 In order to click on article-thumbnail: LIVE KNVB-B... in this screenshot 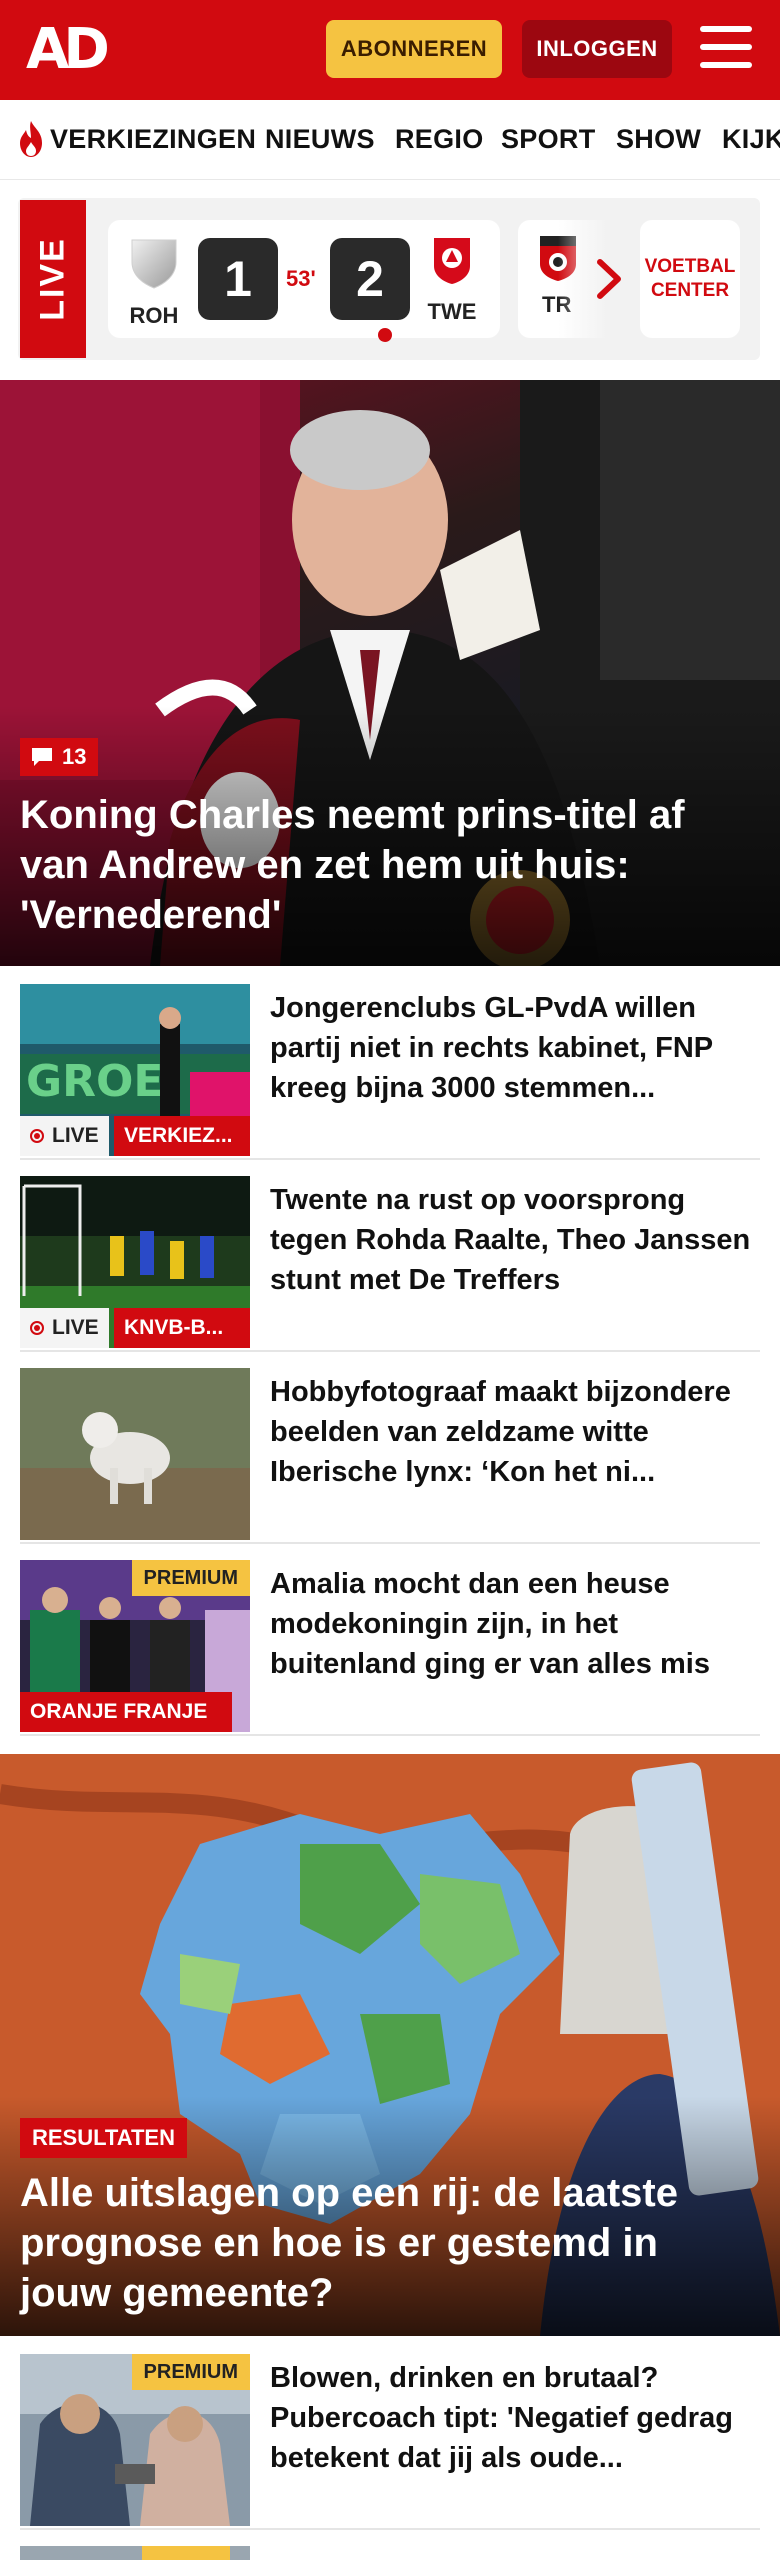, I will do `click(135, 1262)`.